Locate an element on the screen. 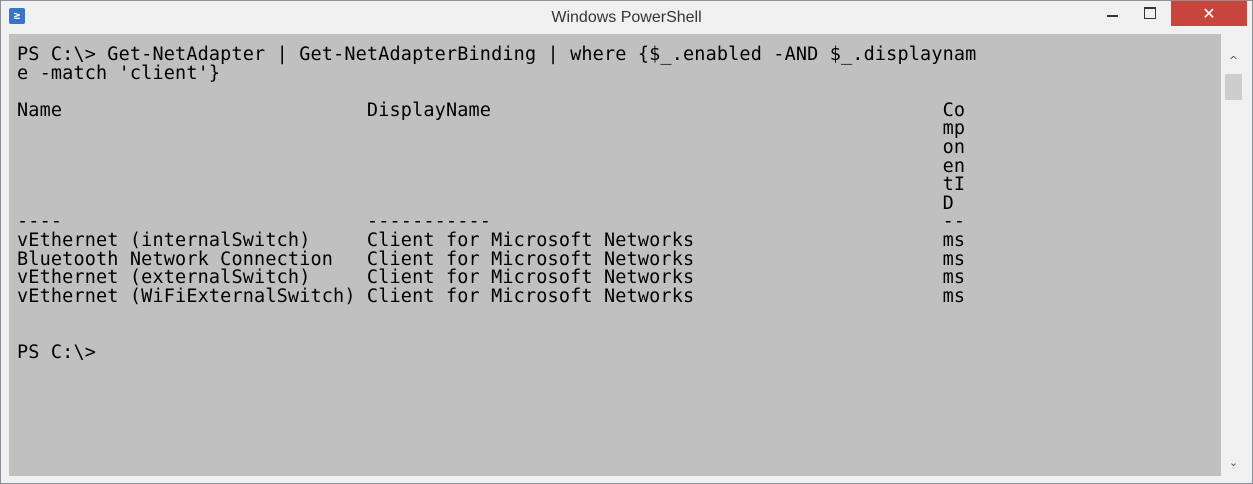 This screenshot has height=484, width=1253. maximize-button is located at coordinates (1150, 13).